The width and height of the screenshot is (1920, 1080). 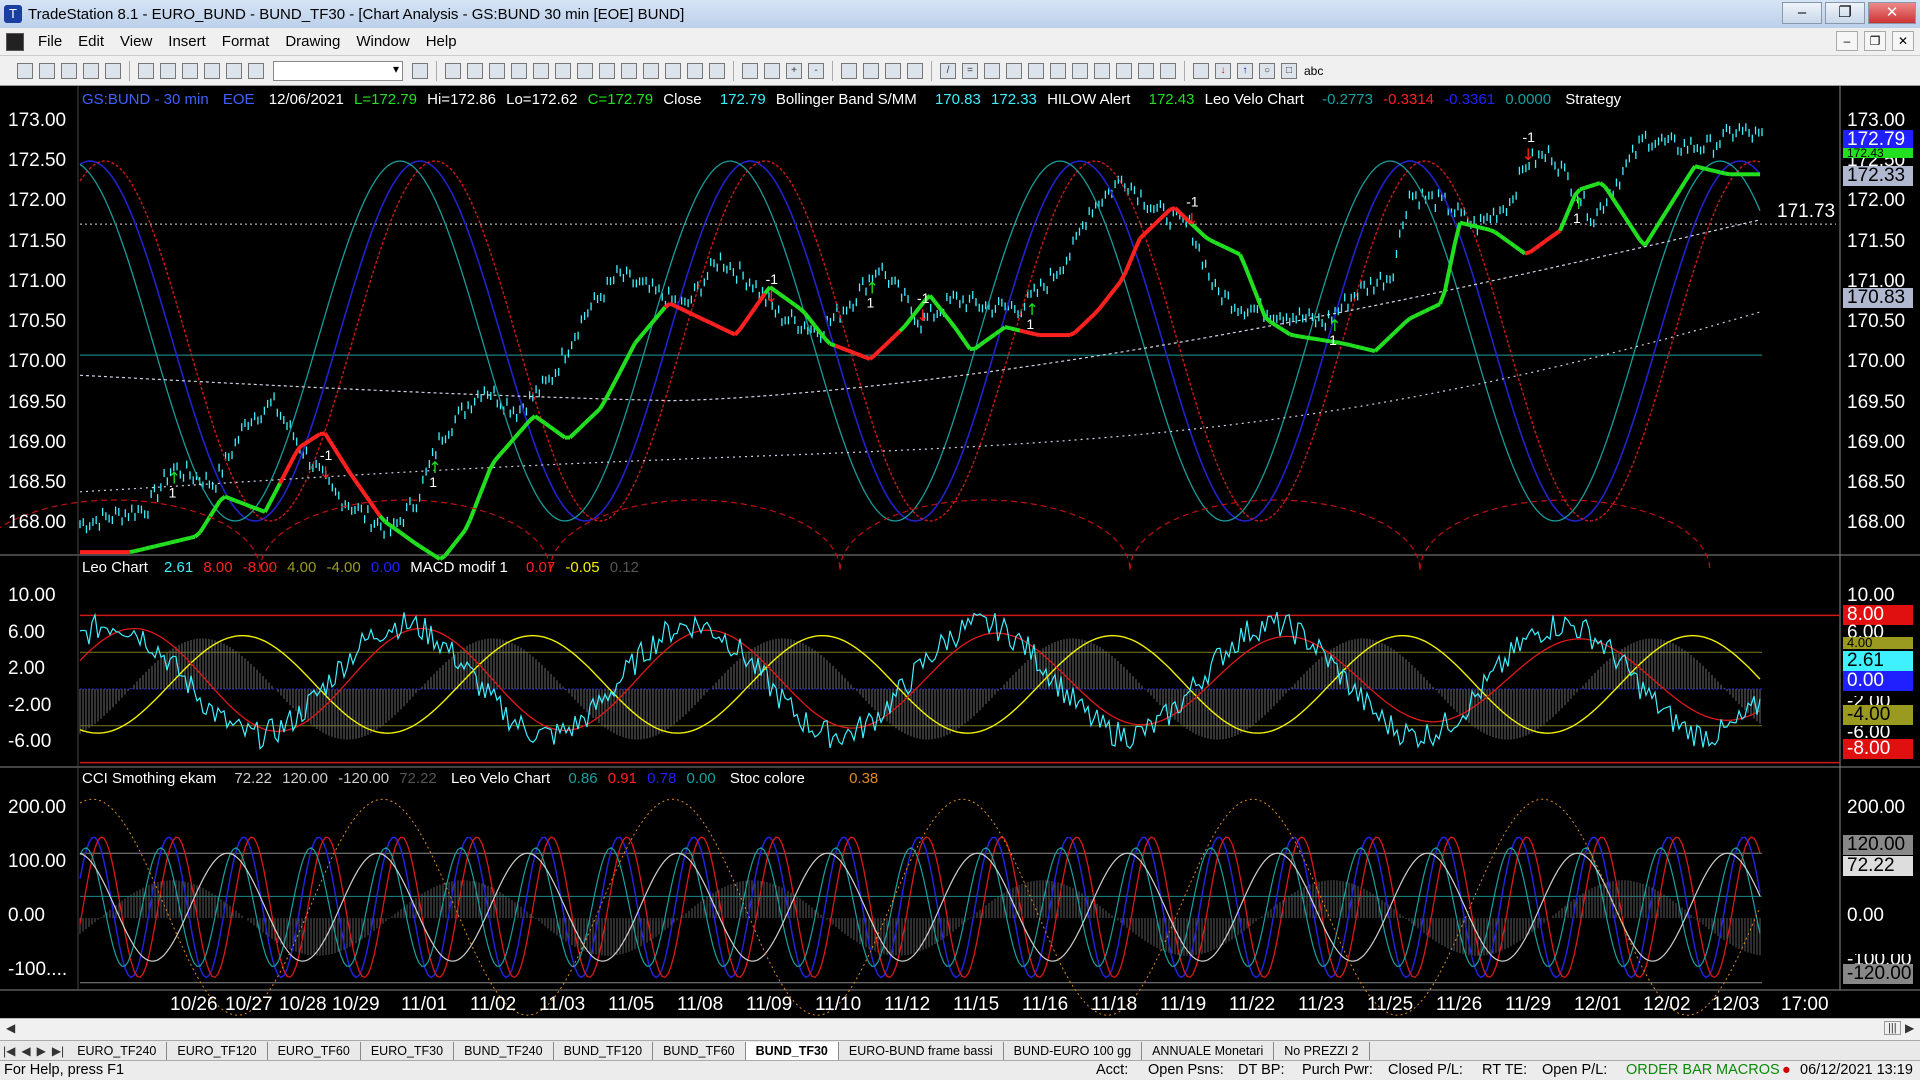 What do you see at coordinates (9, 1051) in the screenshot?
I see `tab-first-icon: |◀` at bounding box center [9, 1051].